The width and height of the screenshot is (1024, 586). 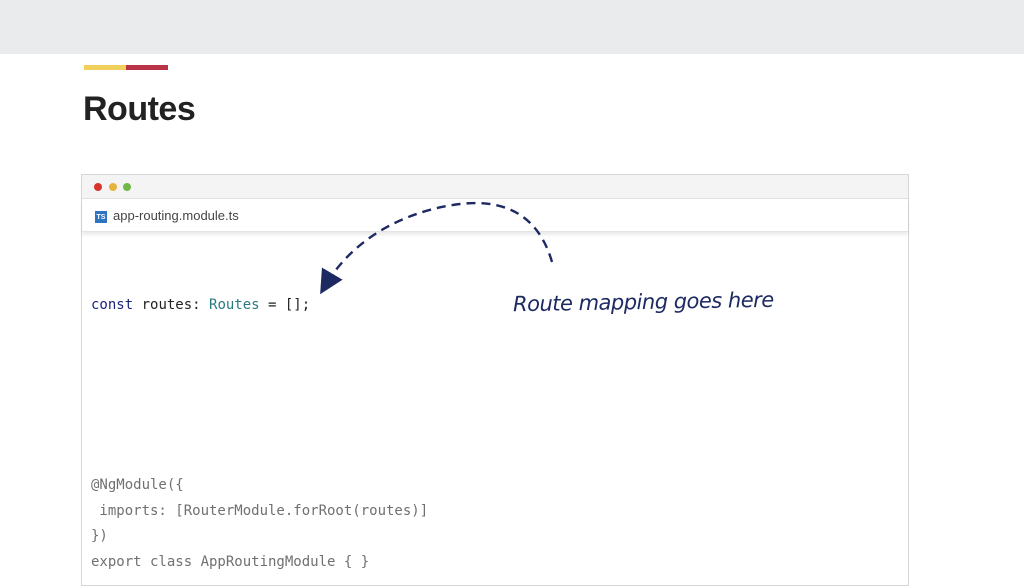 I want to click on annotation-arrow-icon, so click(x=437, y=248).